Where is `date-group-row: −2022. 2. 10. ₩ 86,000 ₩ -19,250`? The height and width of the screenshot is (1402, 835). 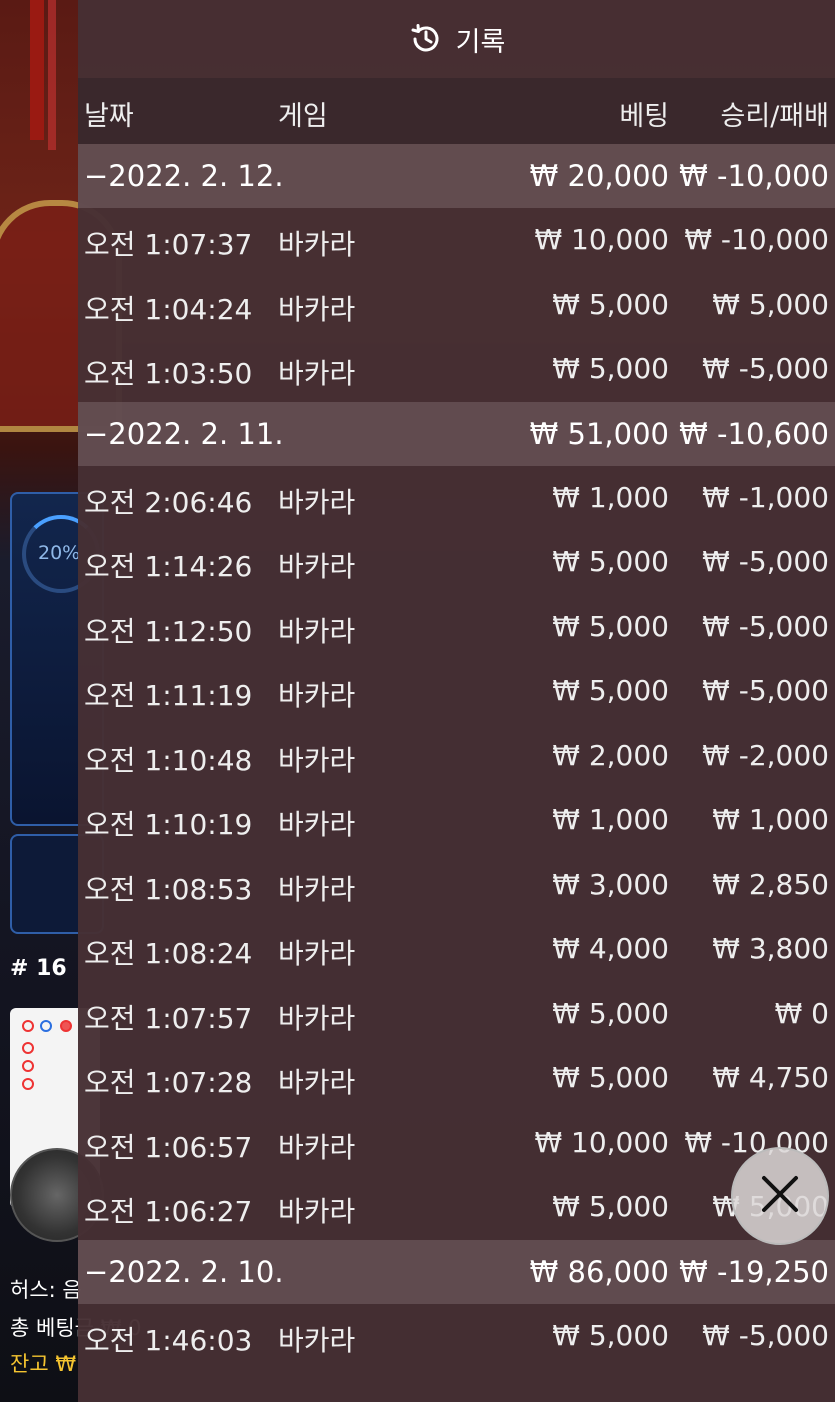 date-group-row: −2022. 2. 10. ₩ 86,000 ₩ -19,250 is located at coordinates (456, 1271).